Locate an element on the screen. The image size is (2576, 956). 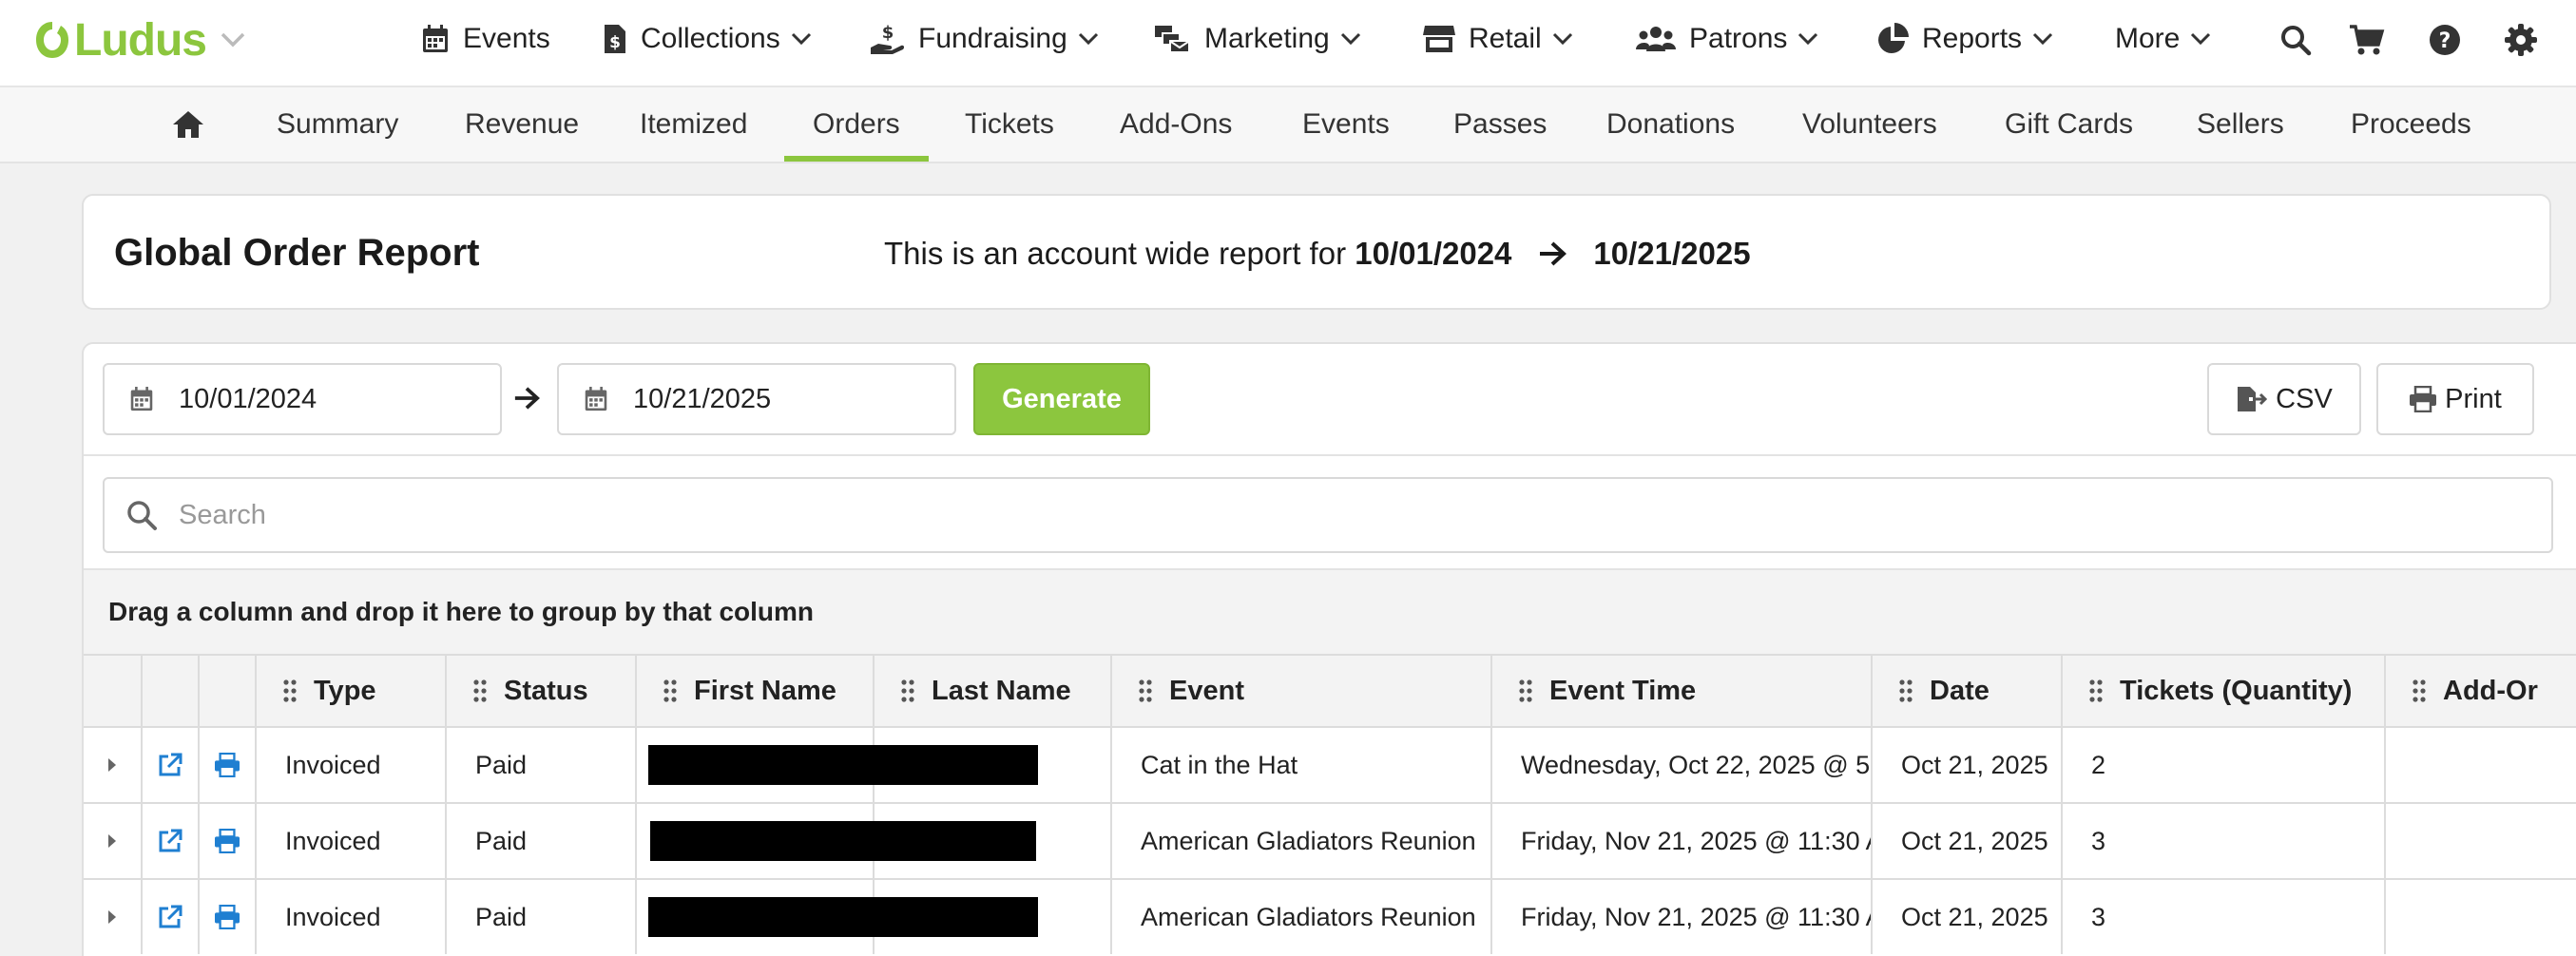
search-box is located at coordinates (1328, 515).